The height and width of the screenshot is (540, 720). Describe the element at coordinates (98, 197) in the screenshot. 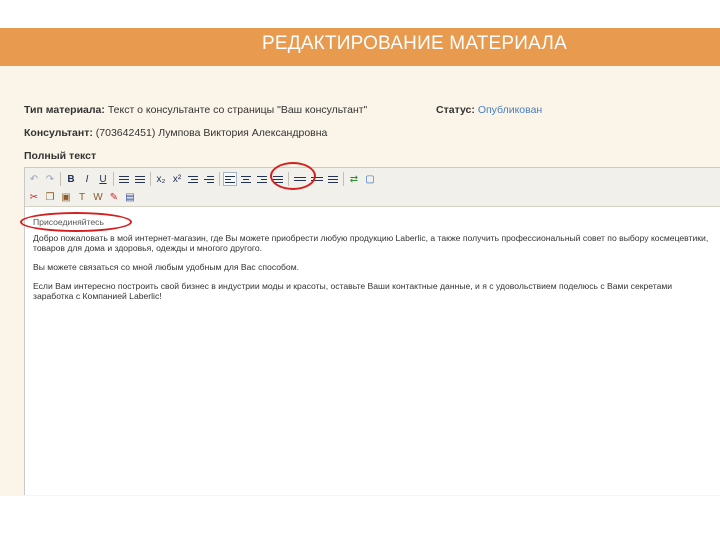

I see `paste-word-icon: W` at that location.